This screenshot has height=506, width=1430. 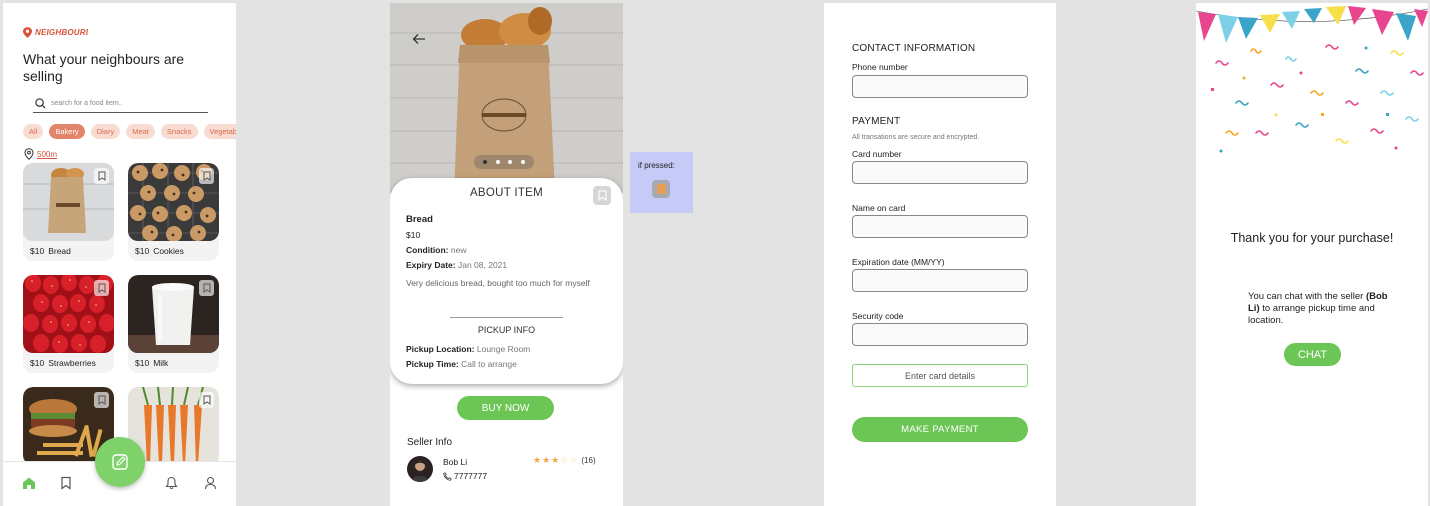 I want to click on profile-icon, so click(x=210, y=483).